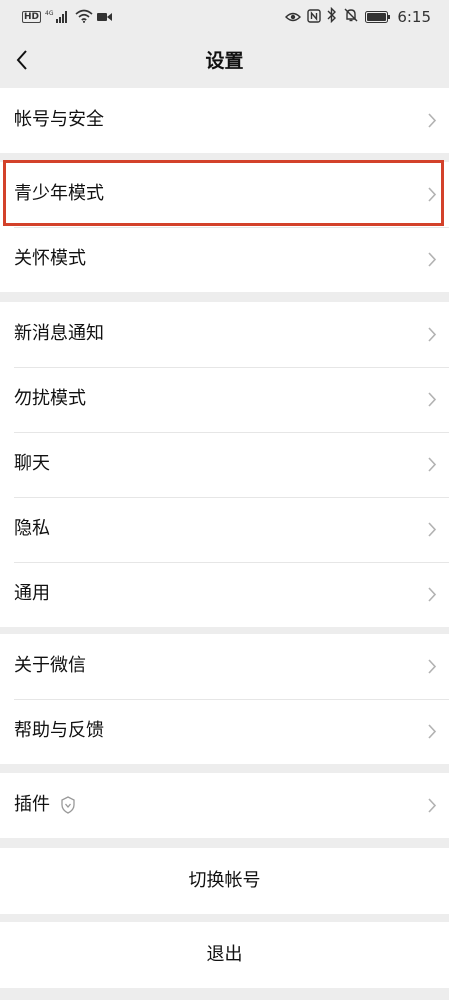 The image size is (449, 1000). I want to click on switch-account-label: 切换帐号, so click(224, 880).